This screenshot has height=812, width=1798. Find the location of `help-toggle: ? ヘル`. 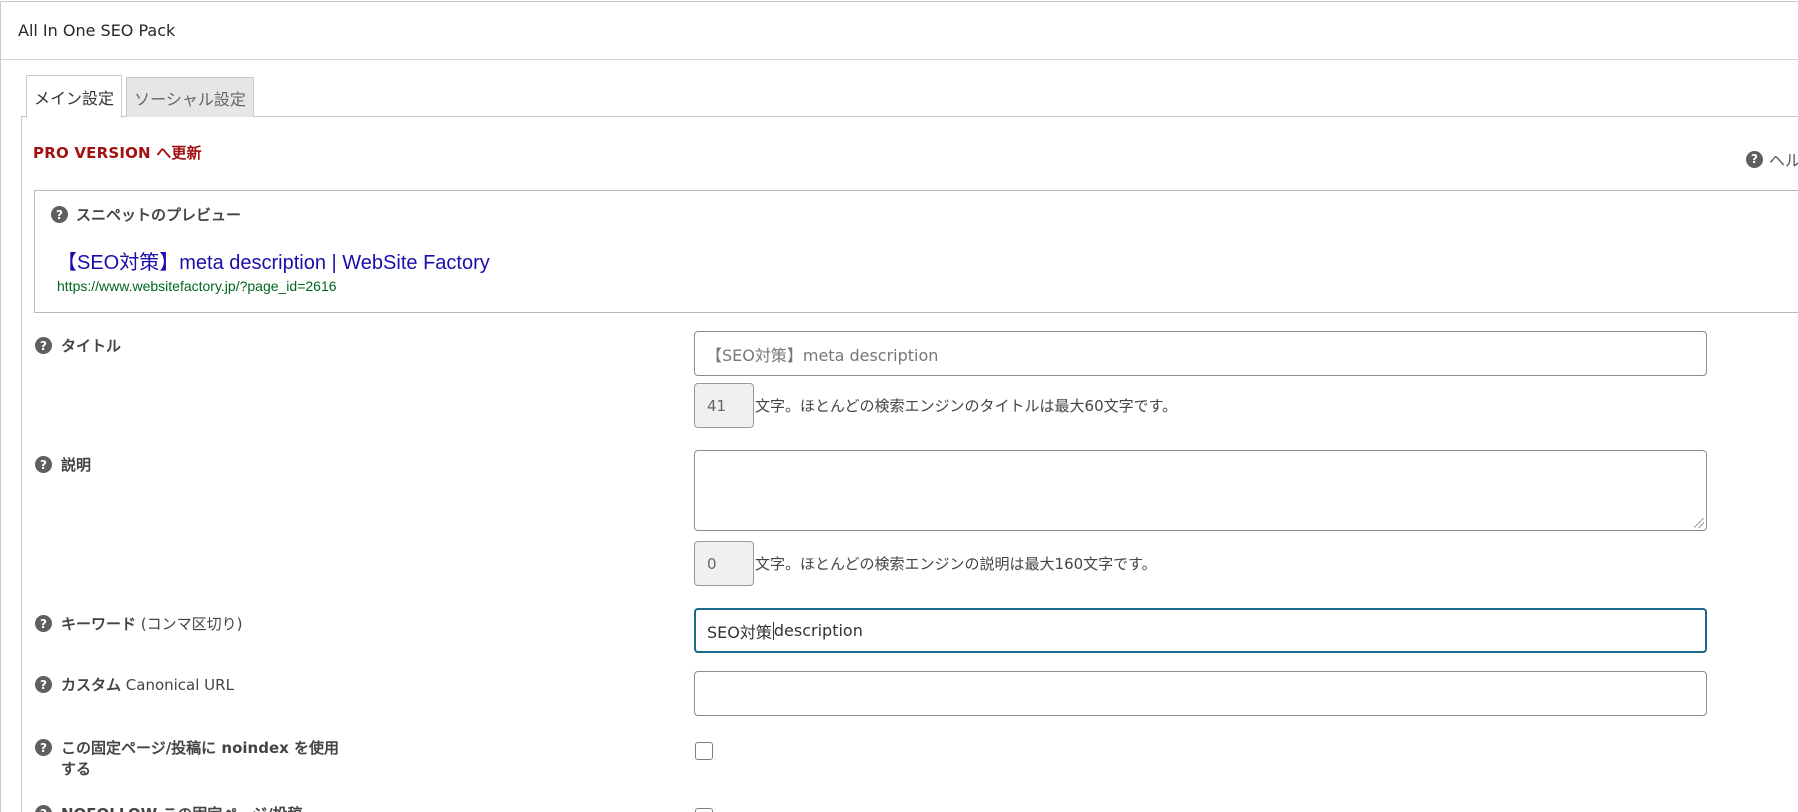

help-toggle: ? ヘル is located at coordinates (1772, 159).